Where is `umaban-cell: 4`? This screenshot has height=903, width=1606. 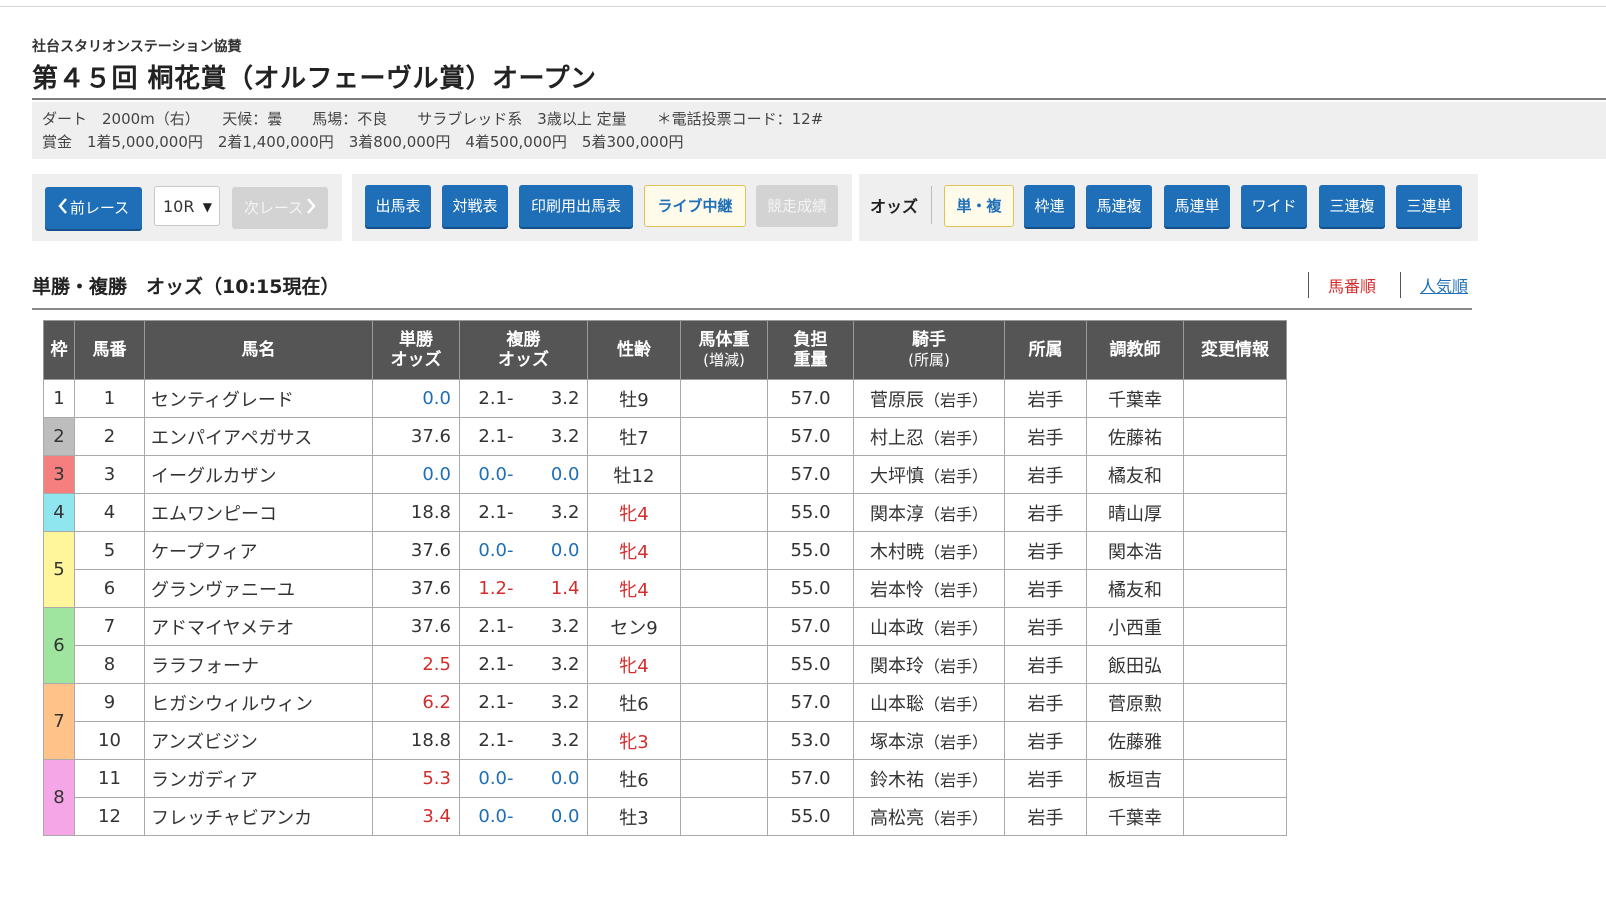 umaban-cell: 4 is located at coordinates (109, 512).